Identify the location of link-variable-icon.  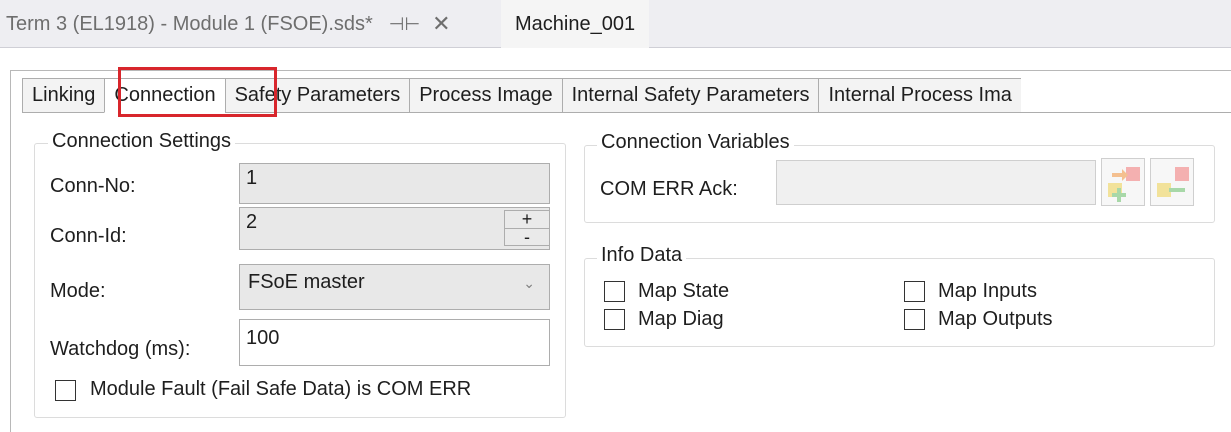
(1124, 184).